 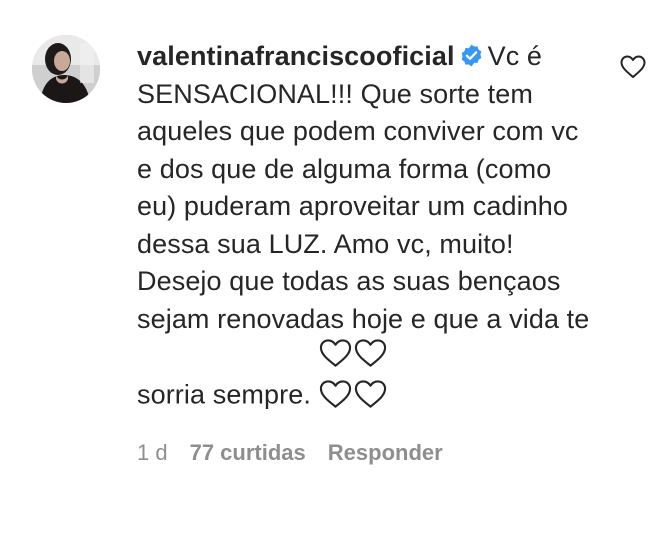 I want to click on avatar-image, so click(x=66, y=69).